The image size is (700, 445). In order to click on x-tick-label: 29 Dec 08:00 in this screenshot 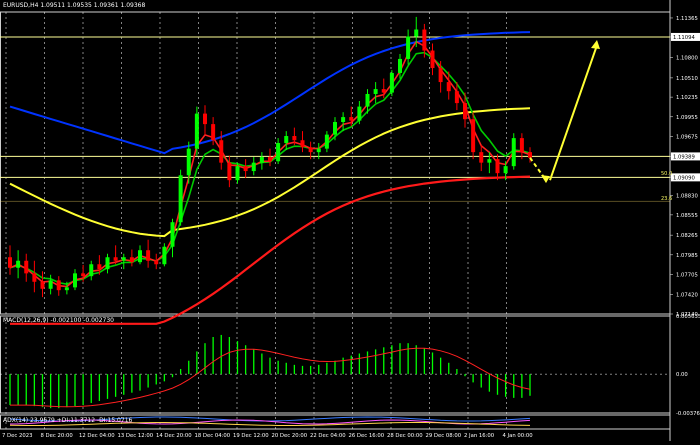, I will do `click(444, 436)`.